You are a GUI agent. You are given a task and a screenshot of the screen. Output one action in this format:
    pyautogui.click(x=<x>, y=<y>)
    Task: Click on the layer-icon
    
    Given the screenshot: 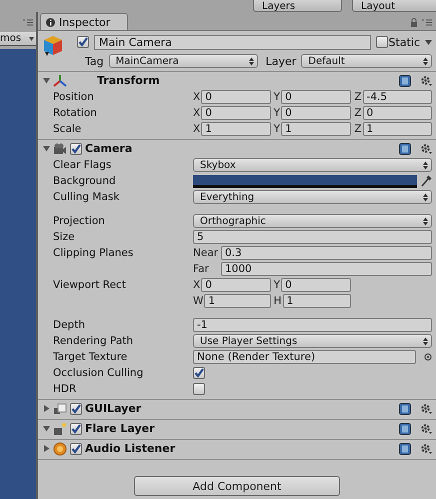 What is the action you would take?
    pyautogui.click(x=60, y=409)
    